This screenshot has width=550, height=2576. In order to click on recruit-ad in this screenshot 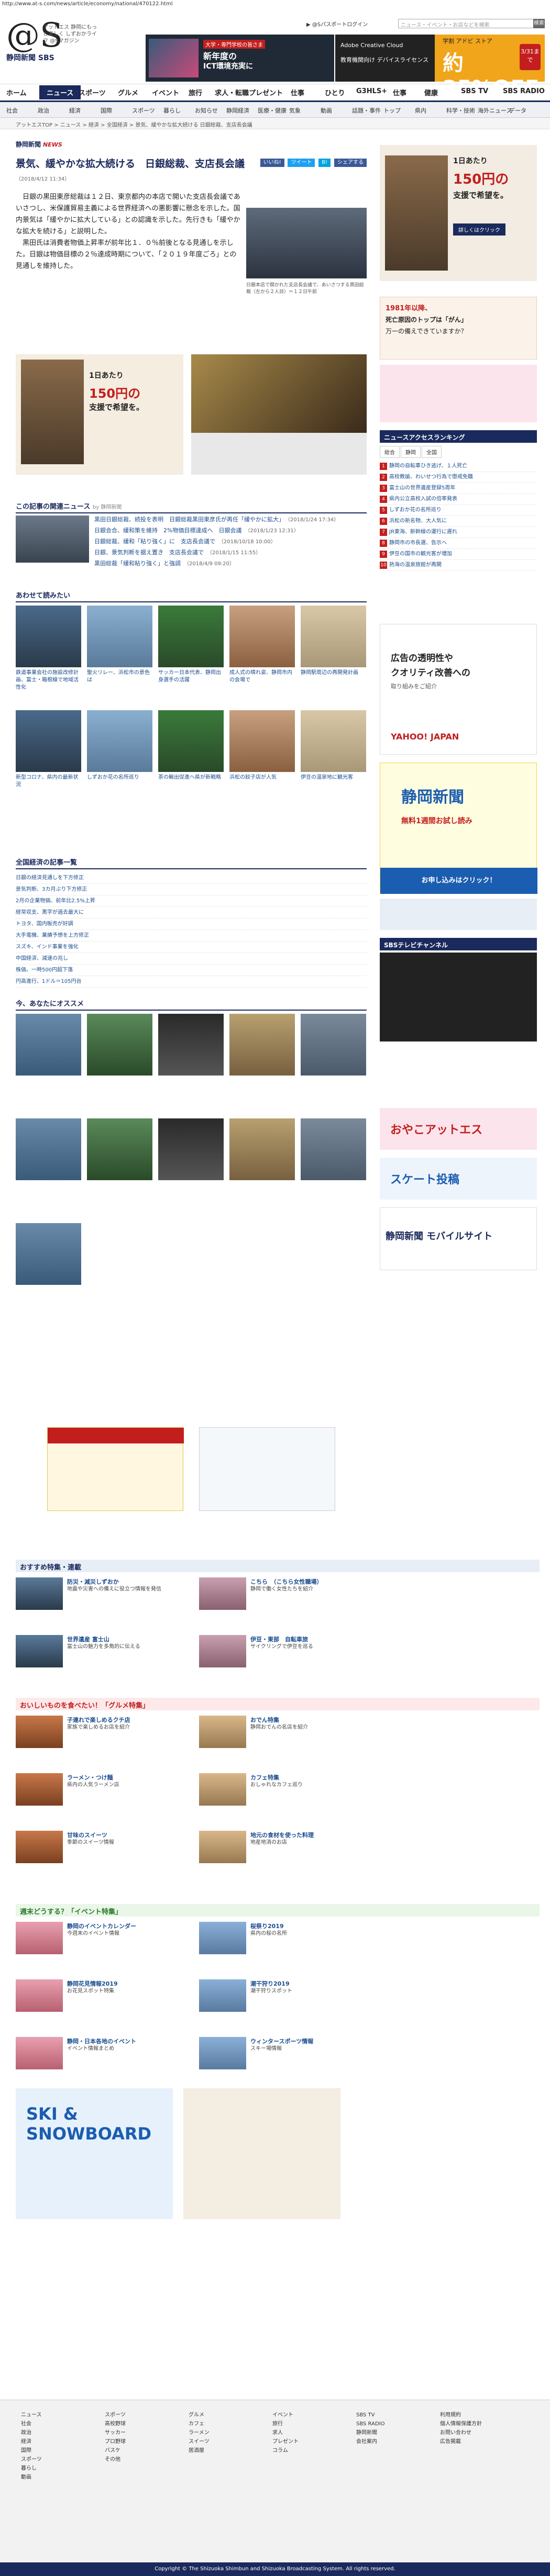, I will do `click(115, 1469)`.